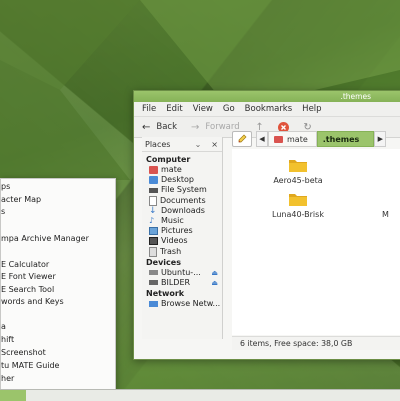 The height and width of the screenshot is (401, 400). I want to click on menu-file: File, so click(149, 109).